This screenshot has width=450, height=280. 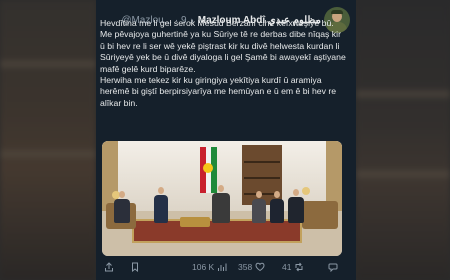 What do you see at coordinates (222, 267) in the screenshot?
I see `views-icon` at bounding box center [222, 267].